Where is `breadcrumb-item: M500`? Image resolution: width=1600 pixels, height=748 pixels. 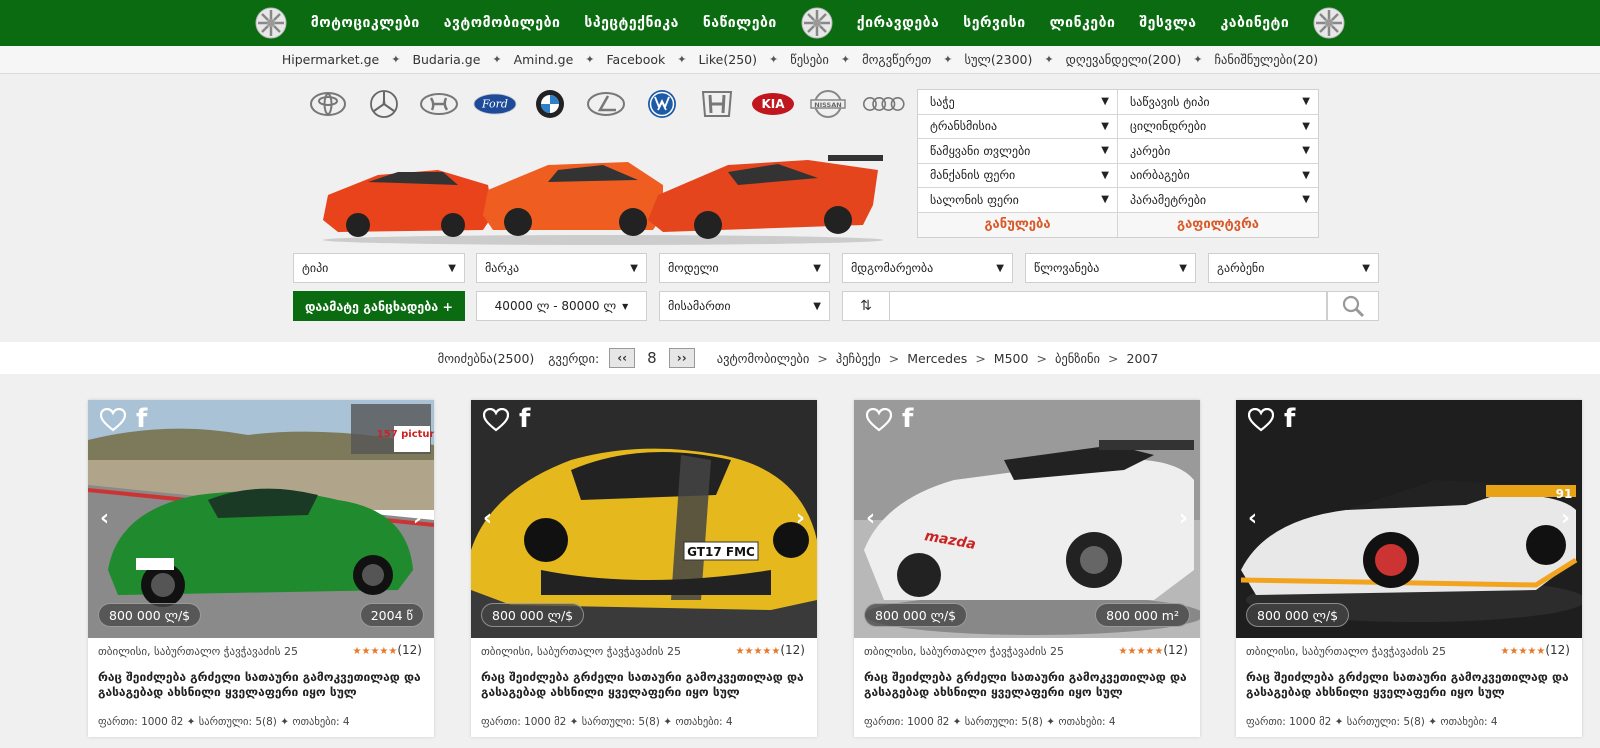 breadcrumb-item: M500 is located at coordinates (1011, 358).